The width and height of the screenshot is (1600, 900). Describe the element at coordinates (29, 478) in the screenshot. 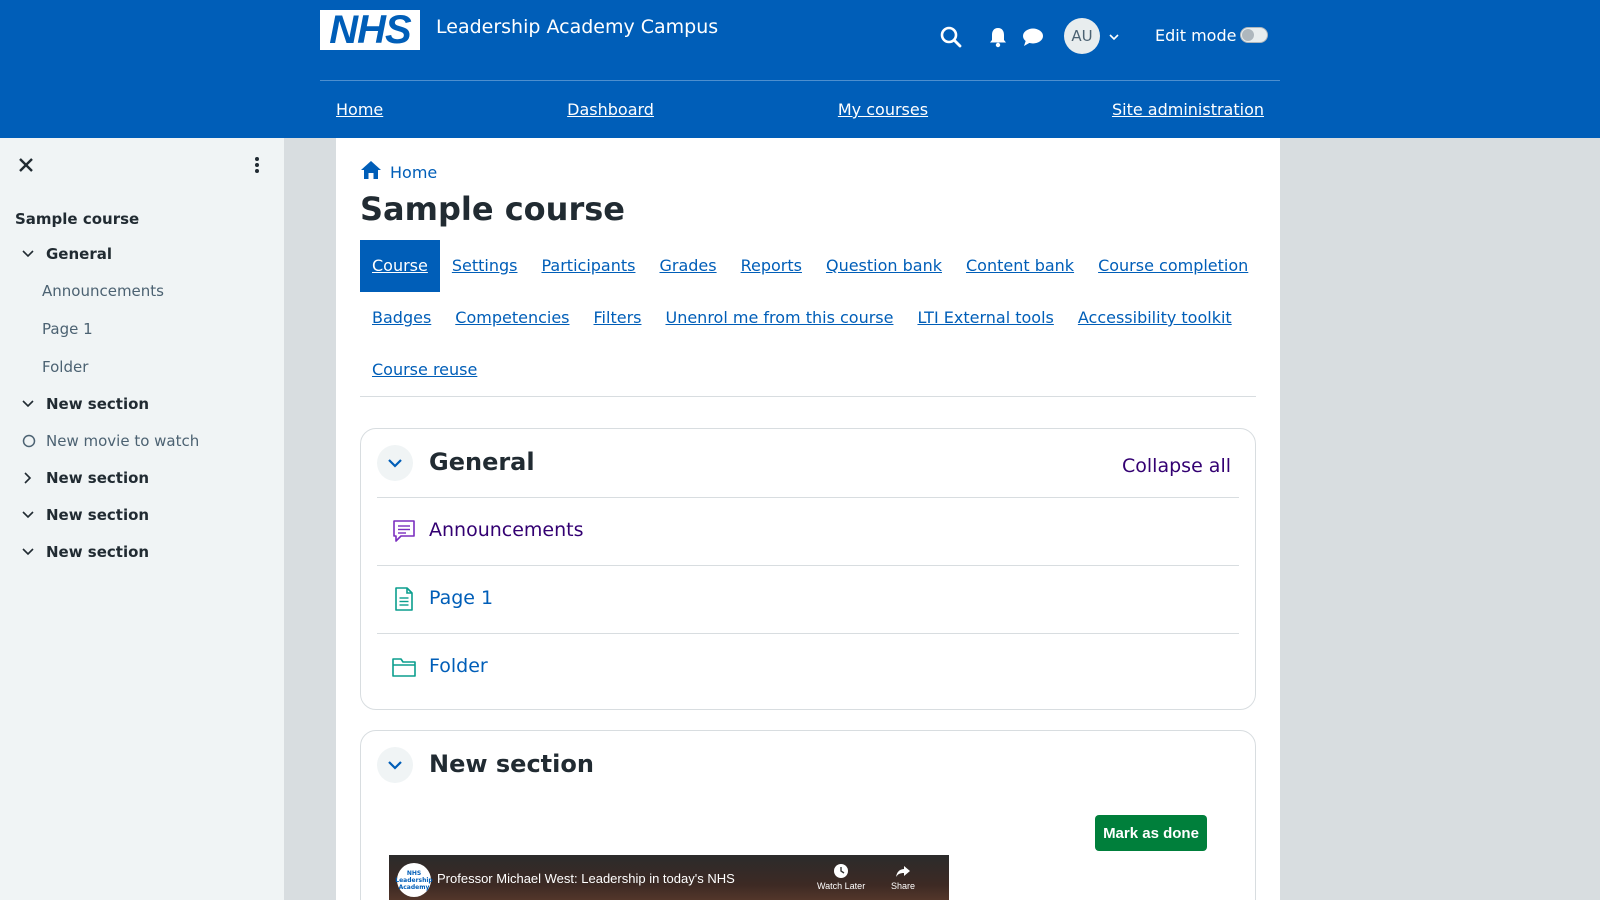

I see `chevron-right-icon` at that location.